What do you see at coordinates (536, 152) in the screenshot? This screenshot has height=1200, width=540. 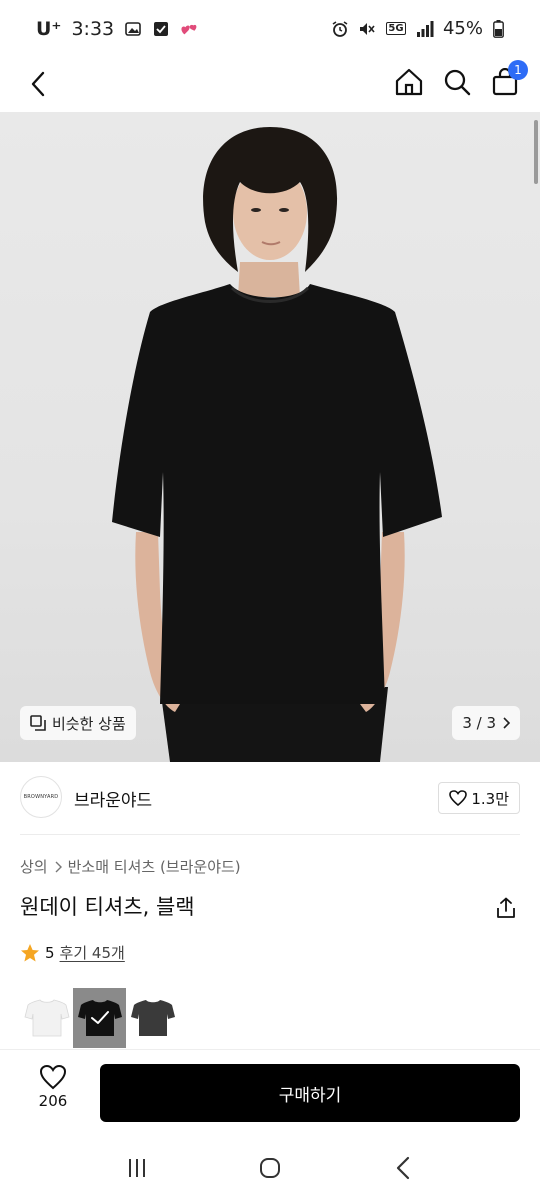 I see `scroll-indicator` at bounding box center [536, 152].